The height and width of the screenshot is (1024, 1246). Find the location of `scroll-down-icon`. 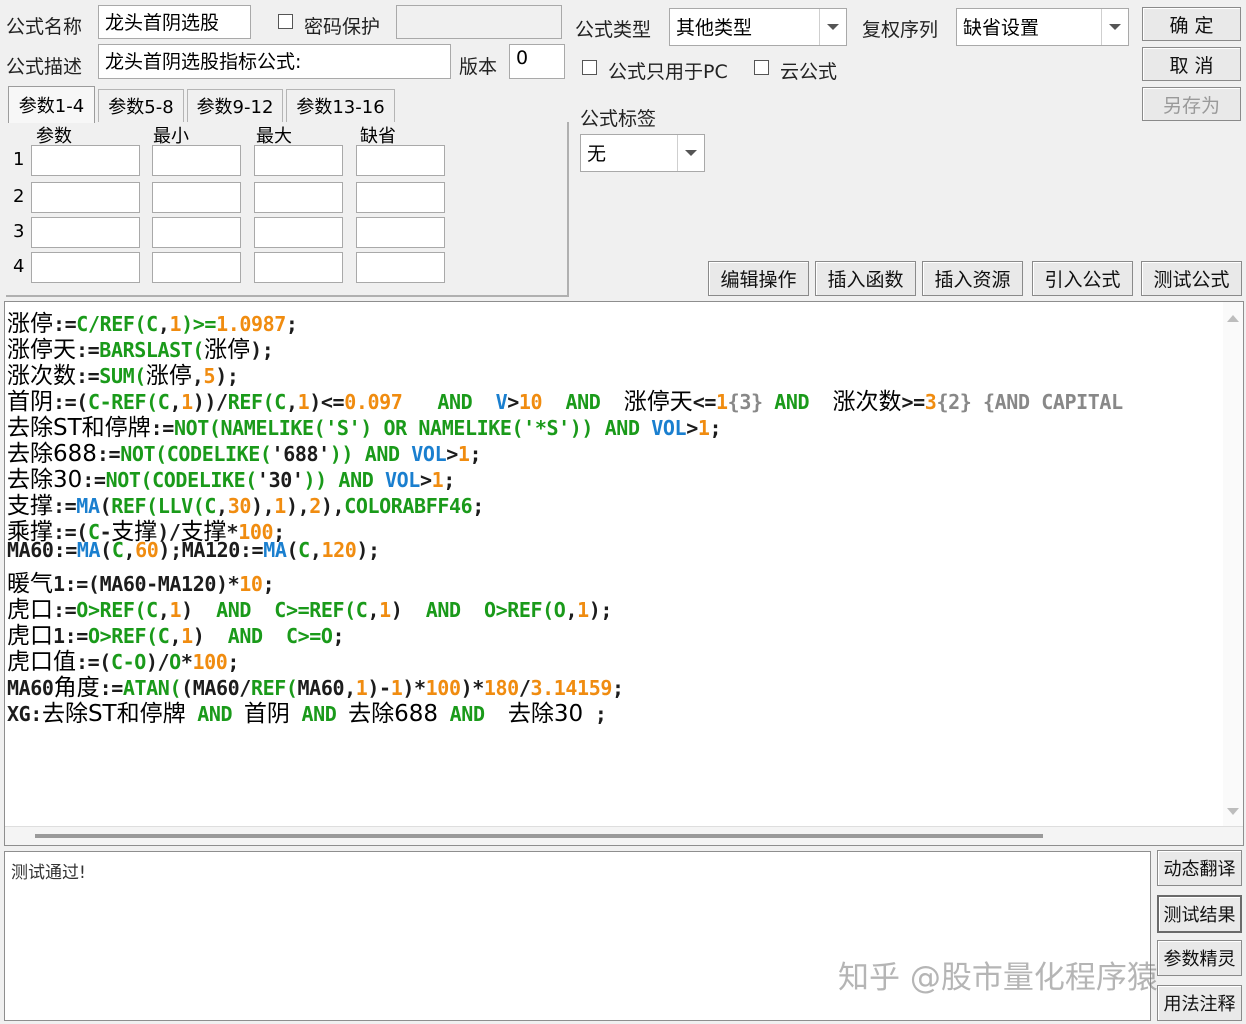

scroll-down-icon is located at coordinates (1233, 812).